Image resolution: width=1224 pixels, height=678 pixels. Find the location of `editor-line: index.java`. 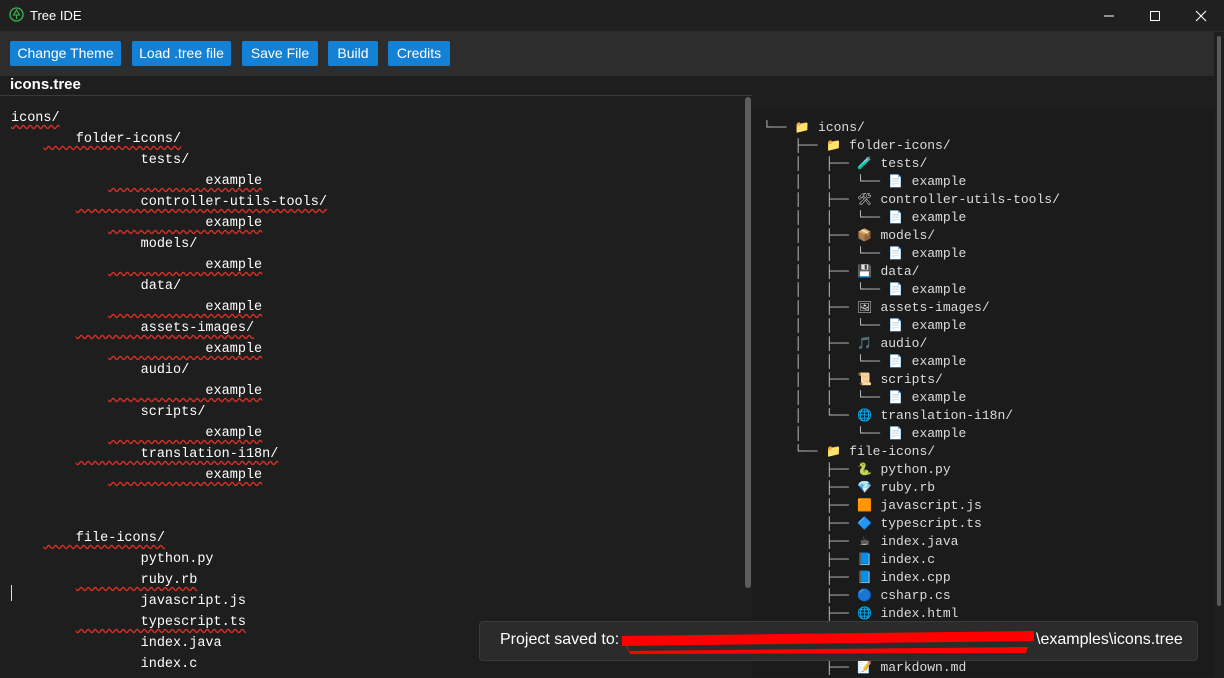

editor-line: index.java is located at coordinates (169, 643).